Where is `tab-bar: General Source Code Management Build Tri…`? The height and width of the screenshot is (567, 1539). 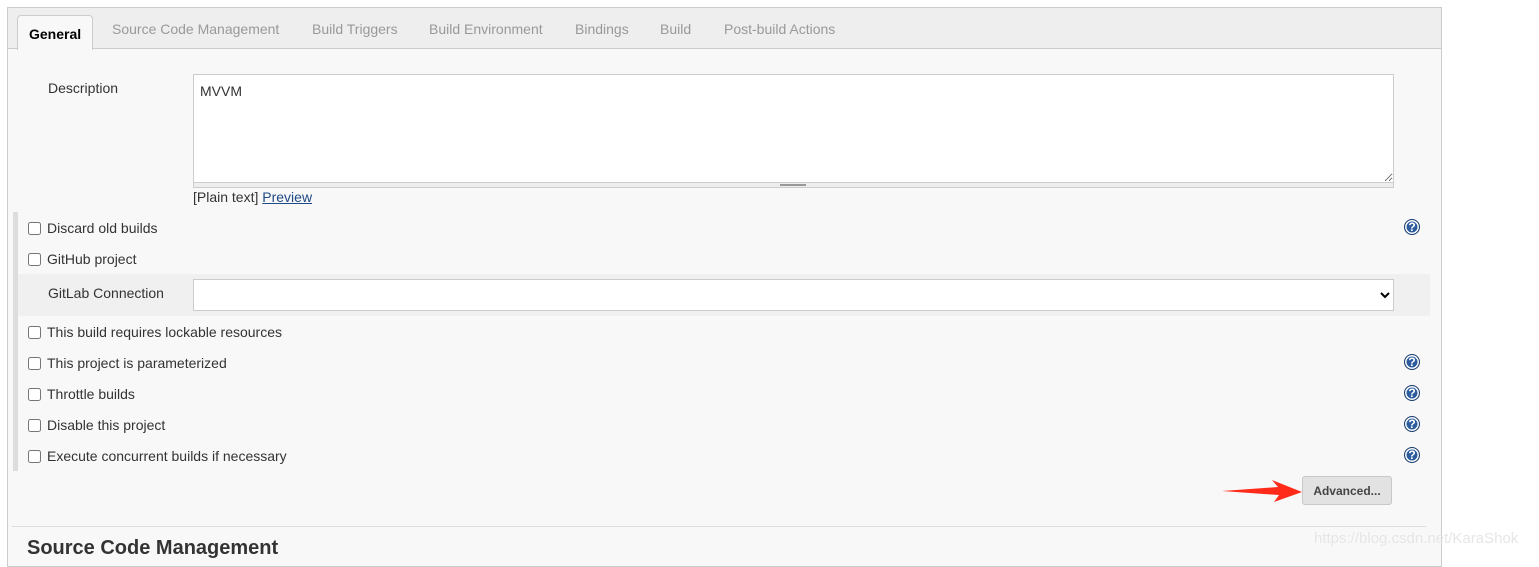
tab-bar: General Source Code Management Build Tri… is located at coordinates (724, 29).